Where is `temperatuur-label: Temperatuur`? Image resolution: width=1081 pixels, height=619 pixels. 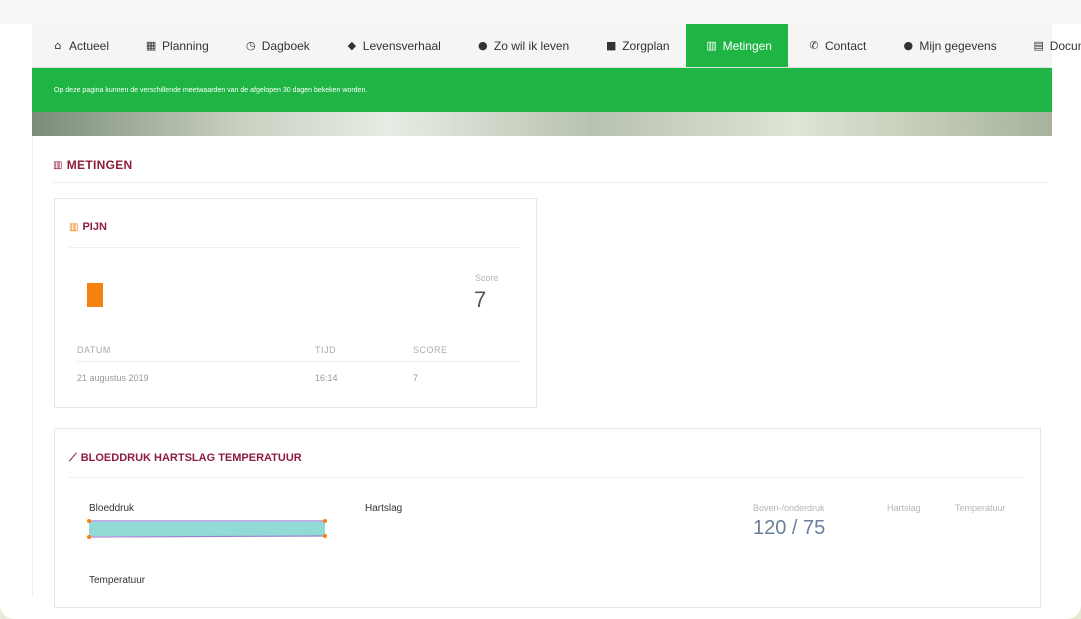
temperatuur-label: Temperatuur is located at coordinates (117, 580).